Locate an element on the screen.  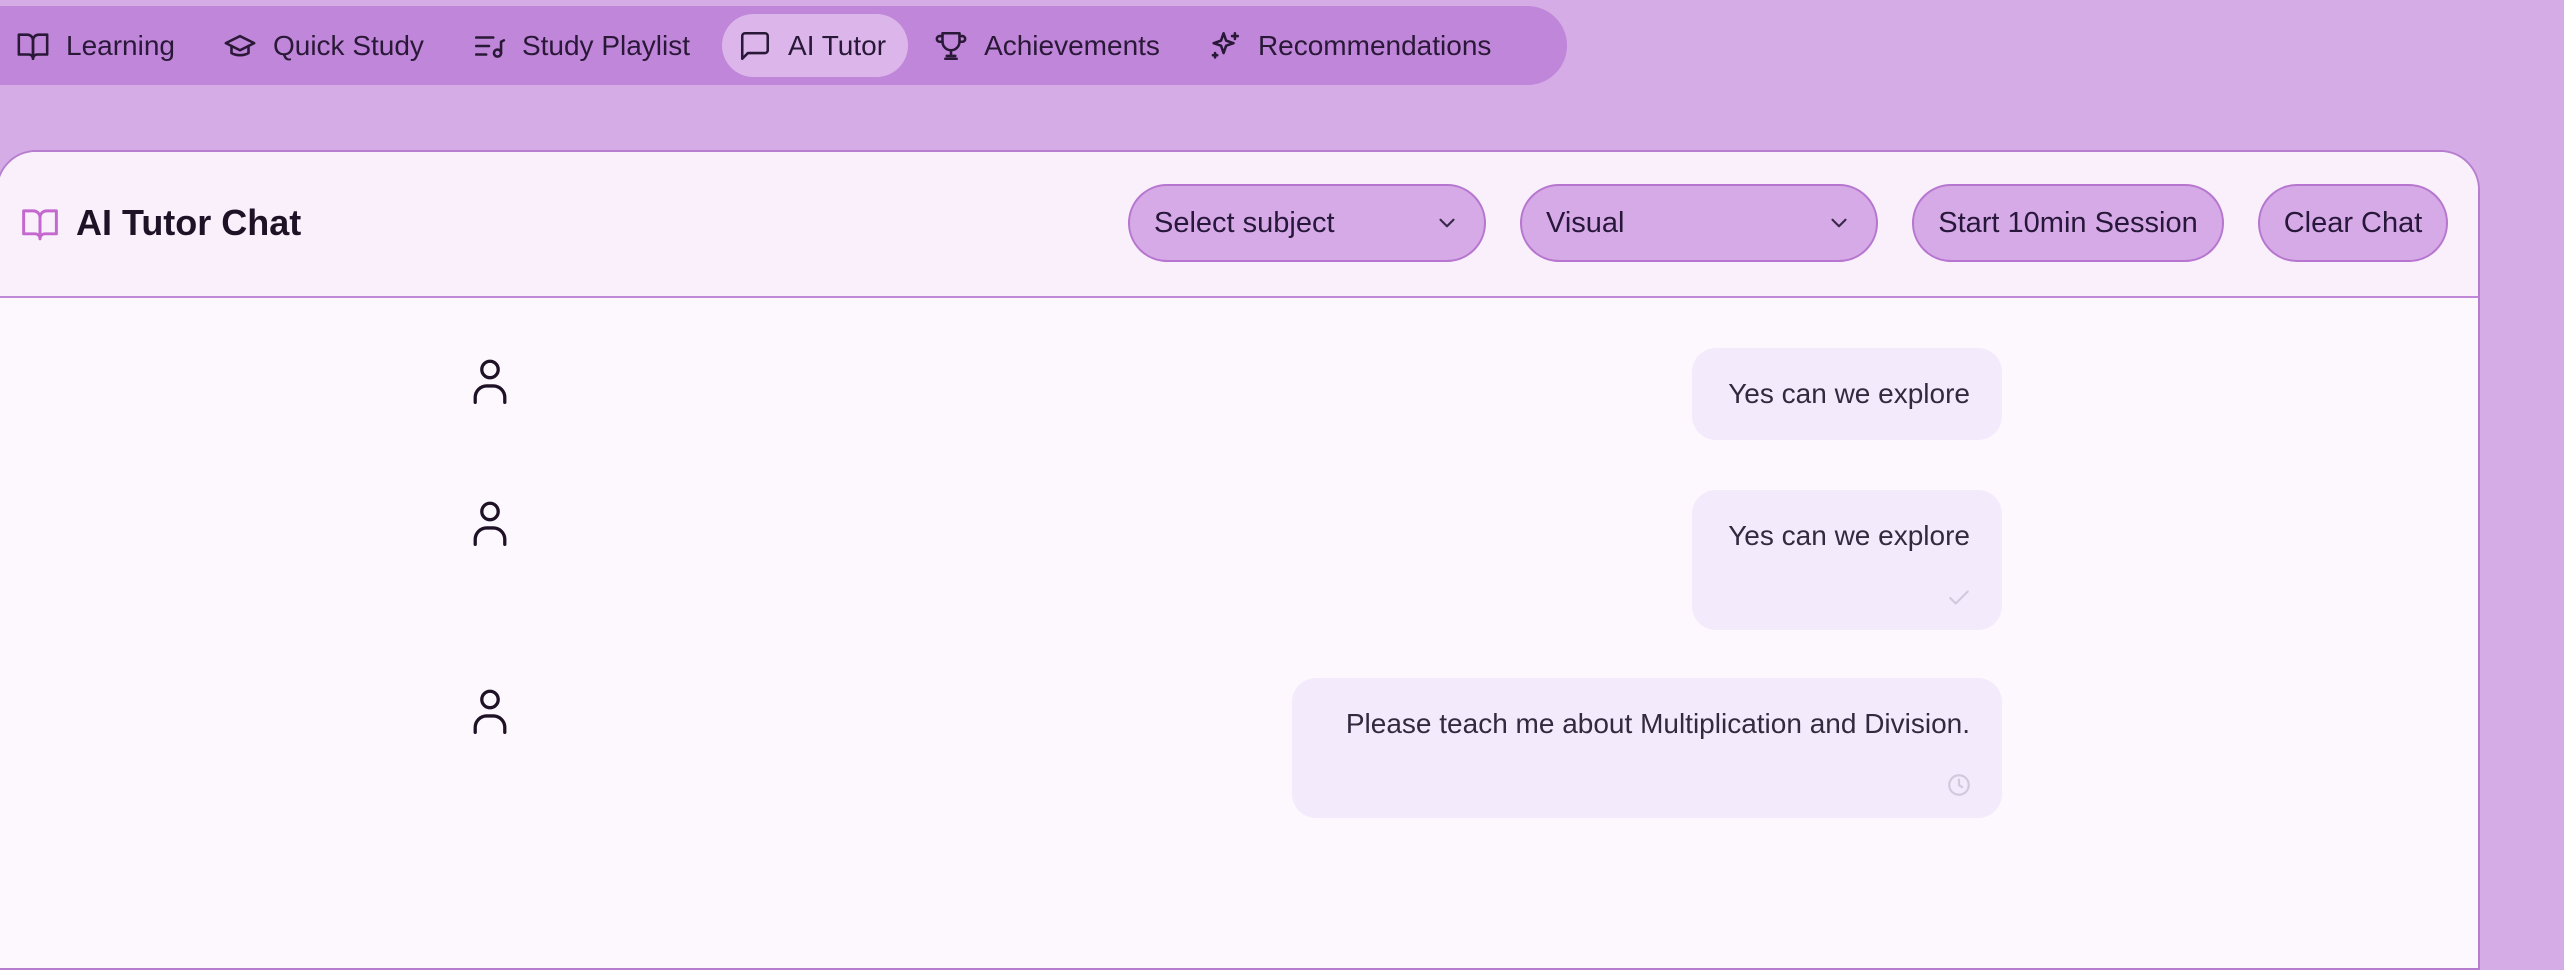
page-title: AI Tutor Chat is located at coordinates (189, 222).